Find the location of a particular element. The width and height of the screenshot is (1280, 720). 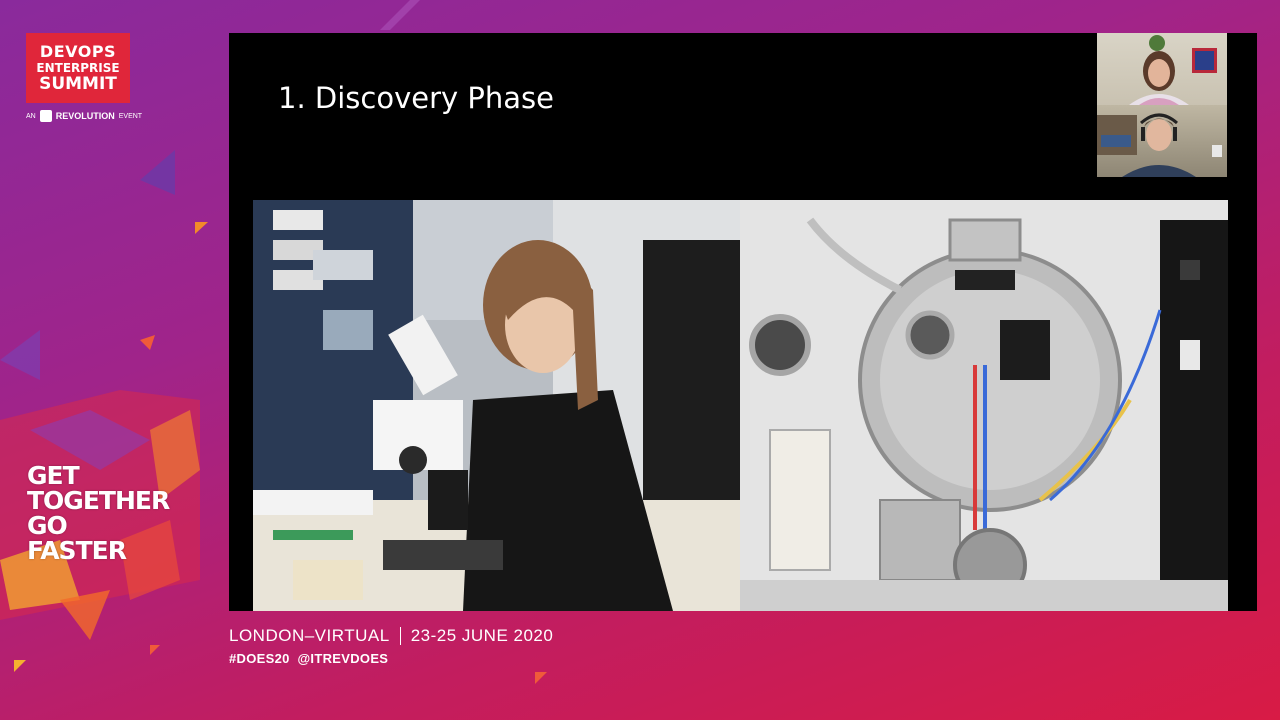

footer-divider is located at coordinates (400, 636).